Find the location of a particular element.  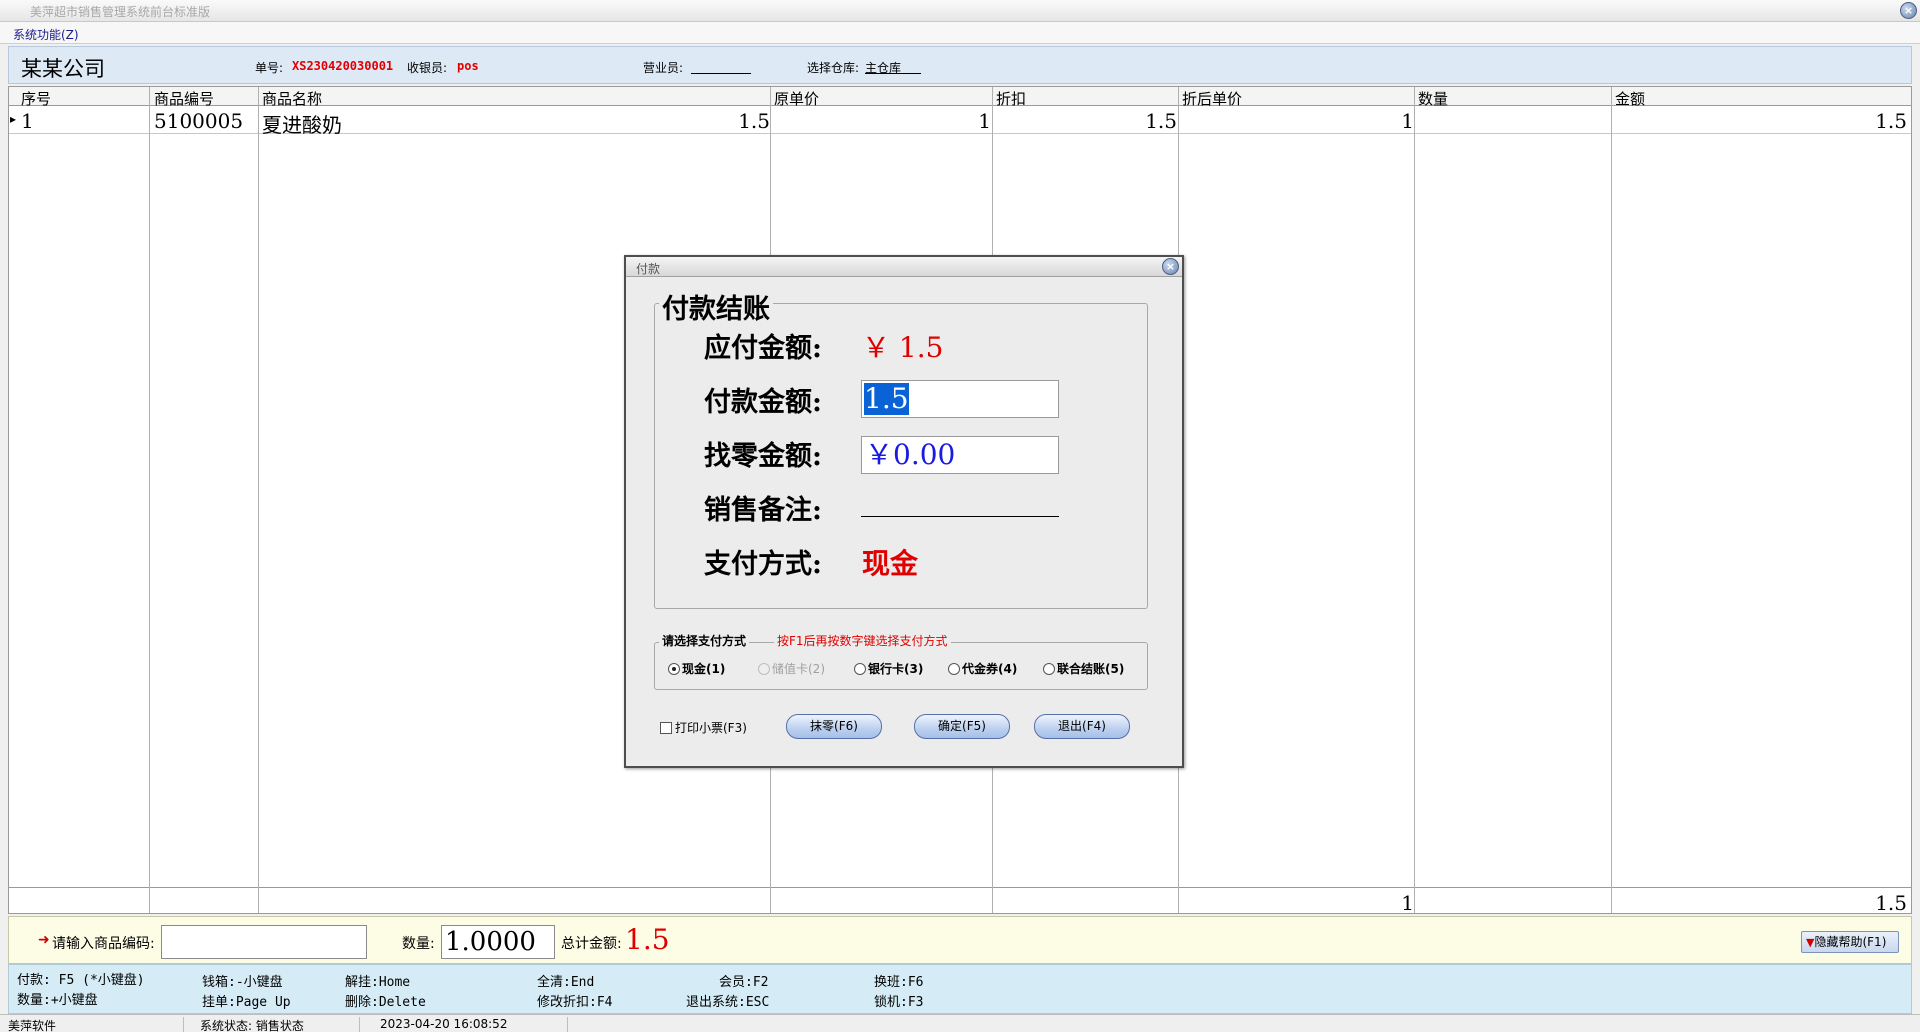

col-header-discount: 折扣 is located at coordinates (1011, 98).